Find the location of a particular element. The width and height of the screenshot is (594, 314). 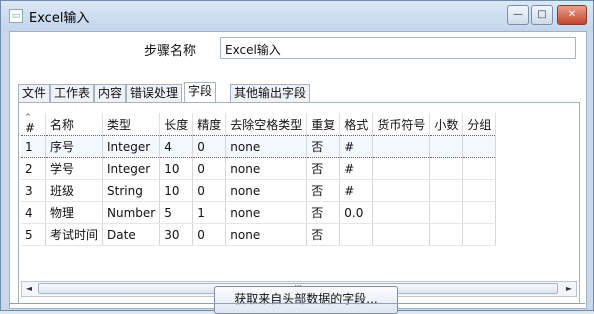

tab-content: 内容 is located at coordinates (110, 93).